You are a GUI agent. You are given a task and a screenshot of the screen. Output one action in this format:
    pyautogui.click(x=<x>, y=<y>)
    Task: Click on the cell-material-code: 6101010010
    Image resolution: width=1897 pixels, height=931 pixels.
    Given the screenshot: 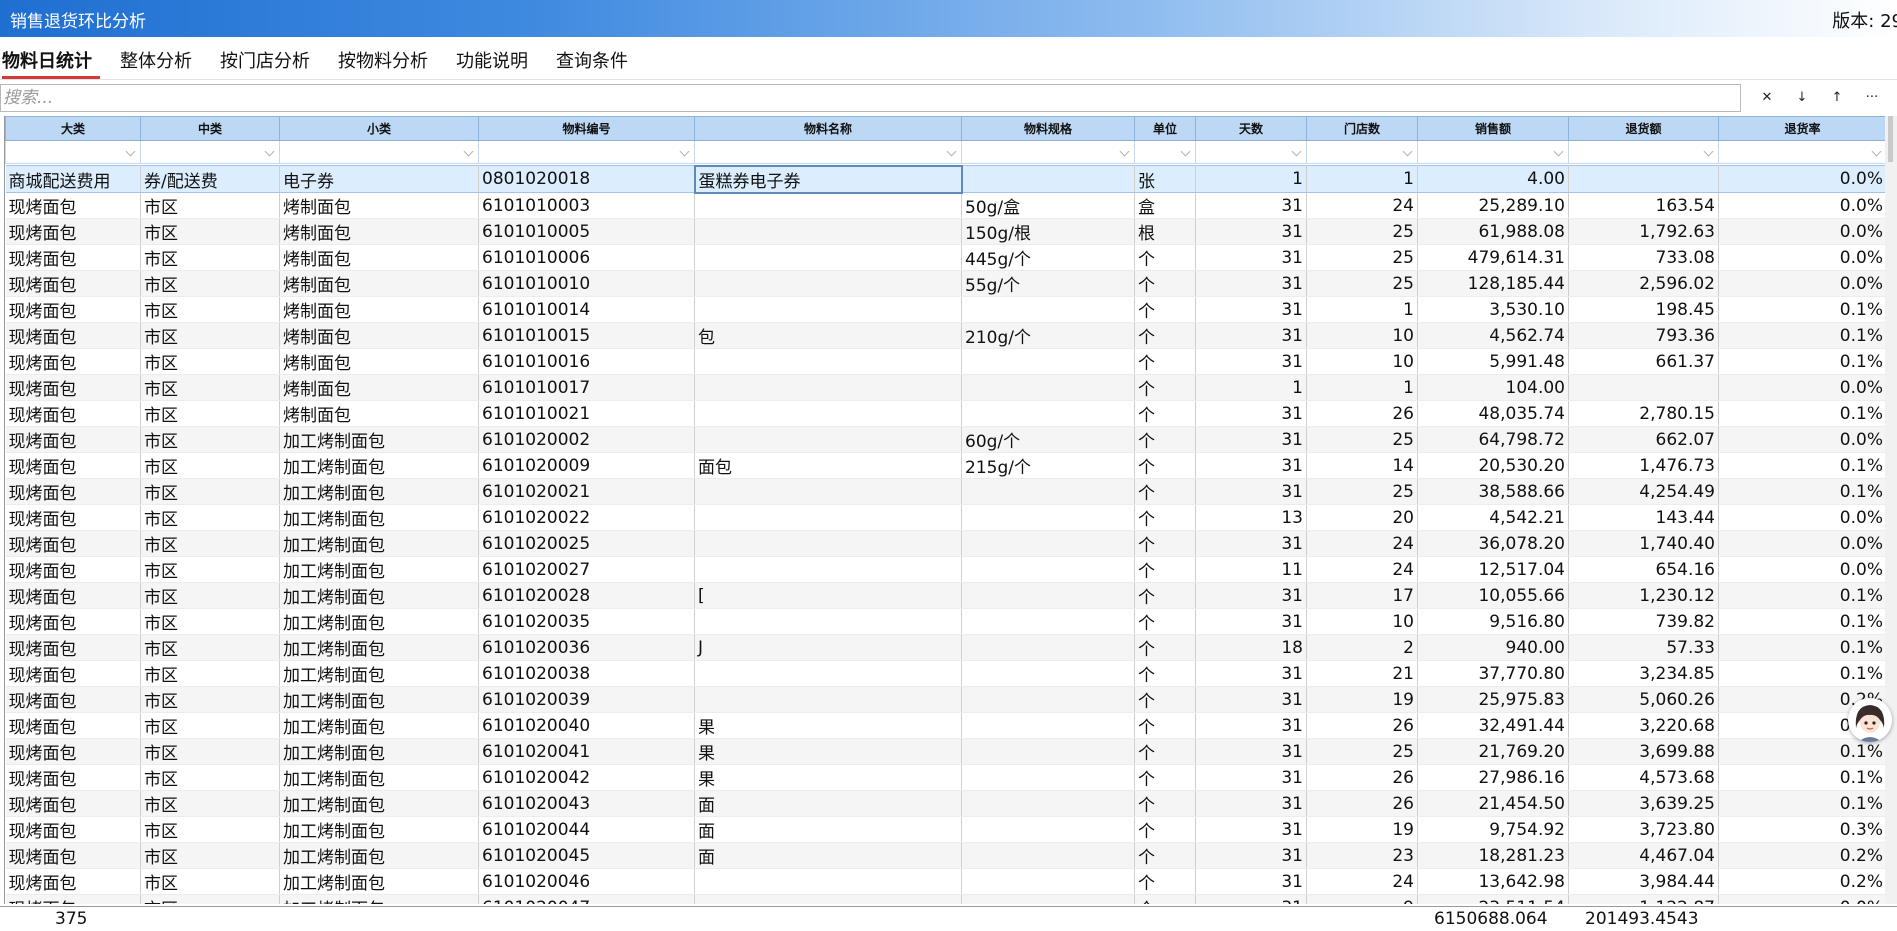 What is the action you would take?
    pyautogui.click(x=586, y=283)
    